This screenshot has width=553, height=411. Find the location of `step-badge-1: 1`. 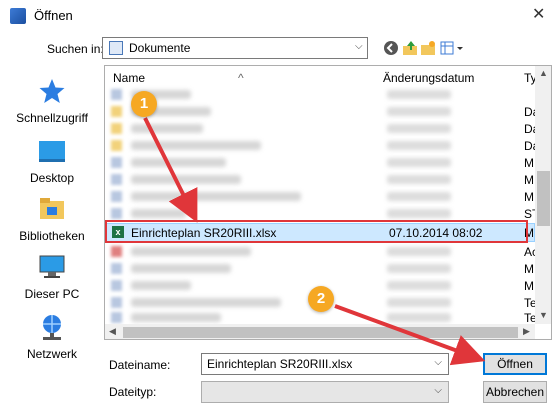

step-badge-1: 1 is located at coordinates (144, 104).